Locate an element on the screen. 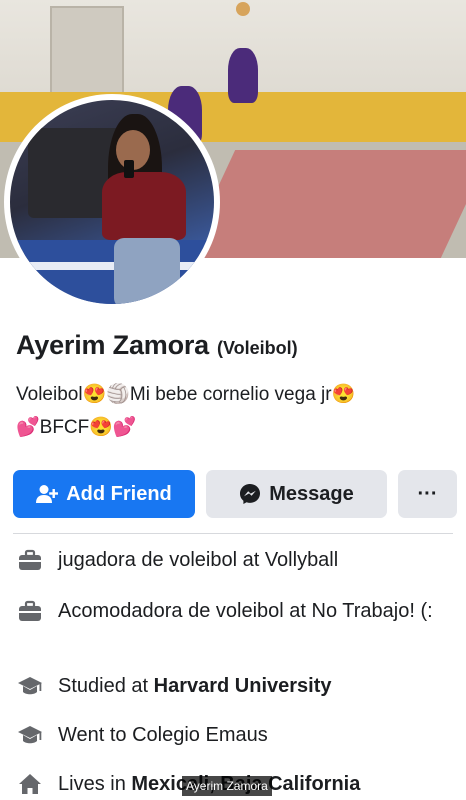  bio-line: 💕BFCF😍💕 is located at coordinates (76, 427).